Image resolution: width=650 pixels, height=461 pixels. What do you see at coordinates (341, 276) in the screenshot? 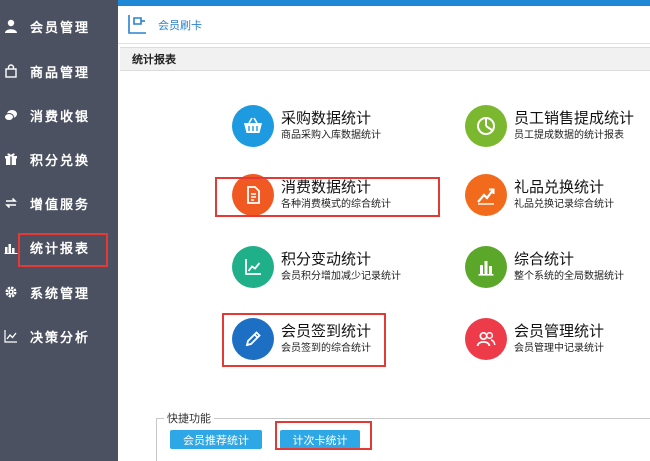
I see `report-desc: 会员积分增加减少记录统计` at bounding box center [341, 276].